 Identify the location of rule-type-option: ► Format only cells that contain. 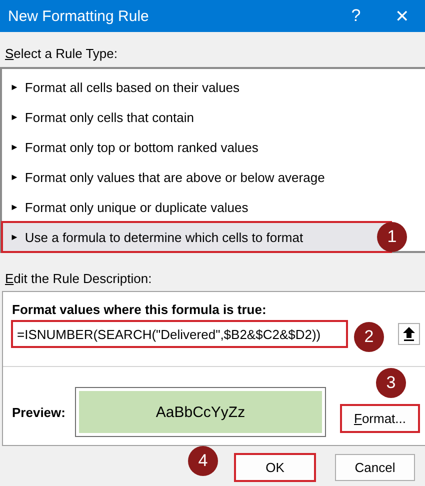
(196, 117).